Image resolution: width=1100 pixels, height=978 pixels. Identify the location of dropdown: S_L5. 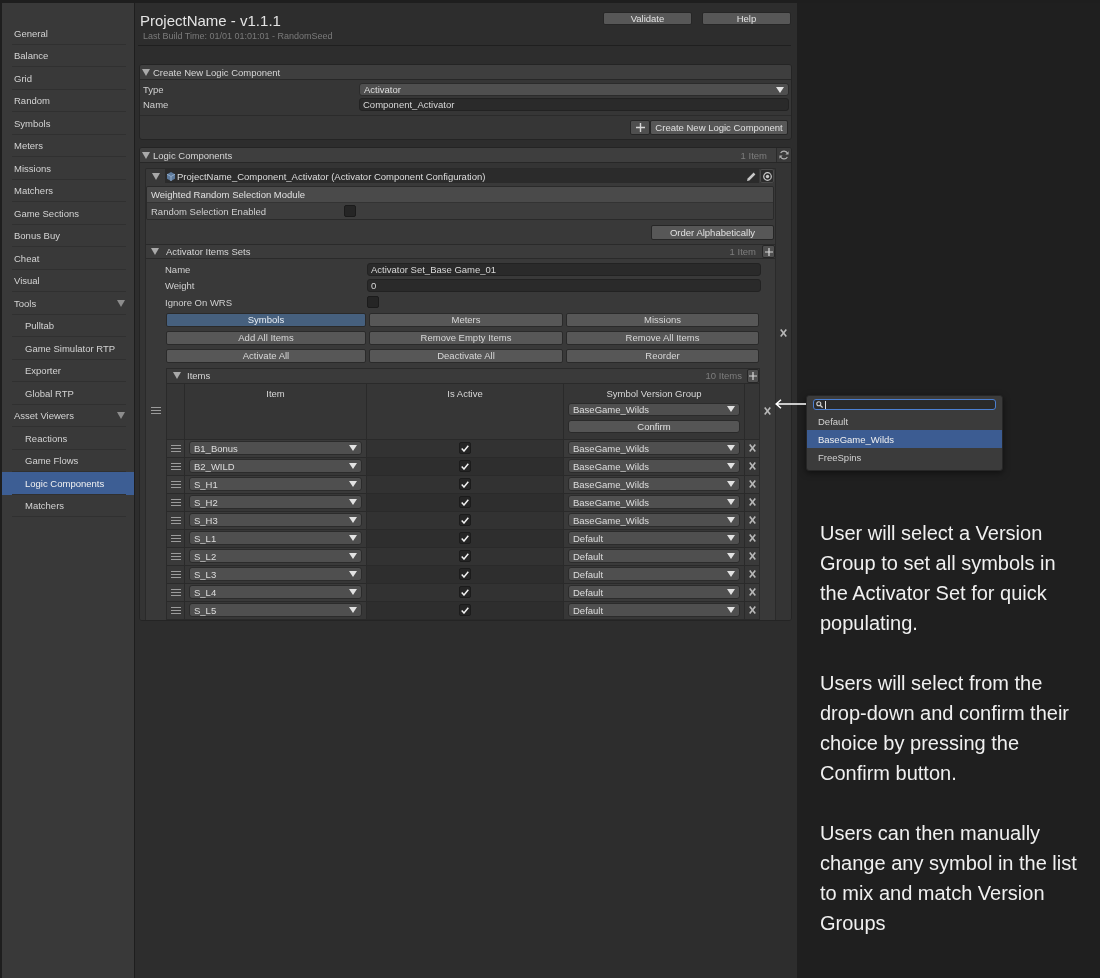
(275, 610).